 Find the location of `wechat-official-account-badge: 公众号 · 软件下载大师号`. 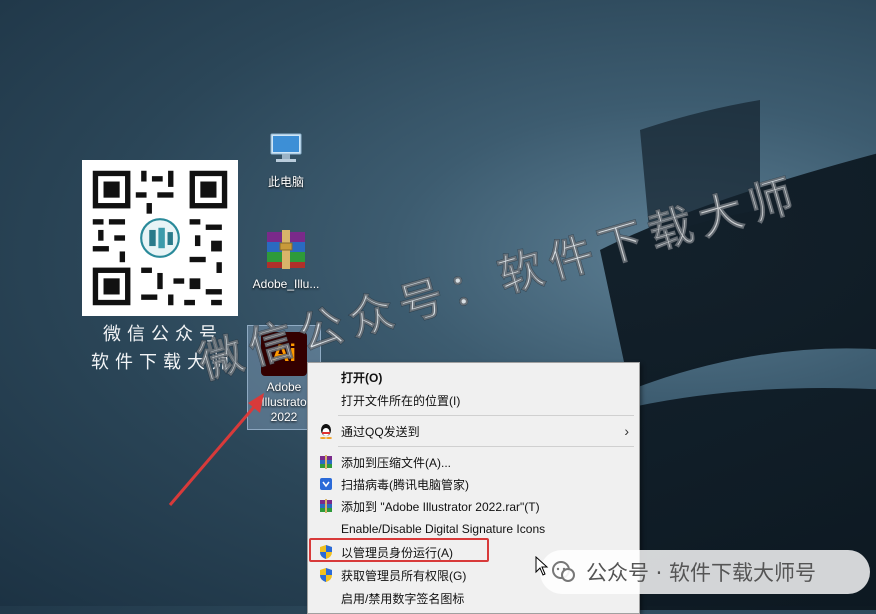

wechat-official-account-badge: 公众号 · 软件下载大师号 is located at coordinates (705, 572).